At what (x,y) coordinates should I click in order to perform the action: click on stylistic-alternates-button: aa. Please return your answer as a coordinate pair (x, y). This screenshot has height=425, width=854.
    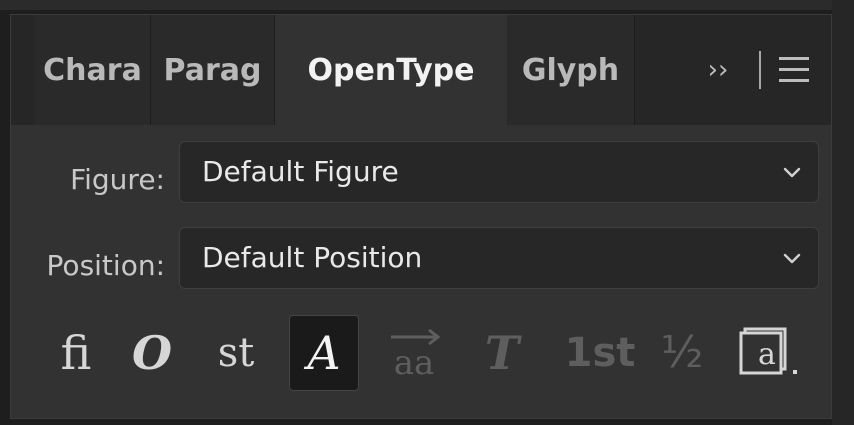
    Looking at the image, I should click on (414, 353).